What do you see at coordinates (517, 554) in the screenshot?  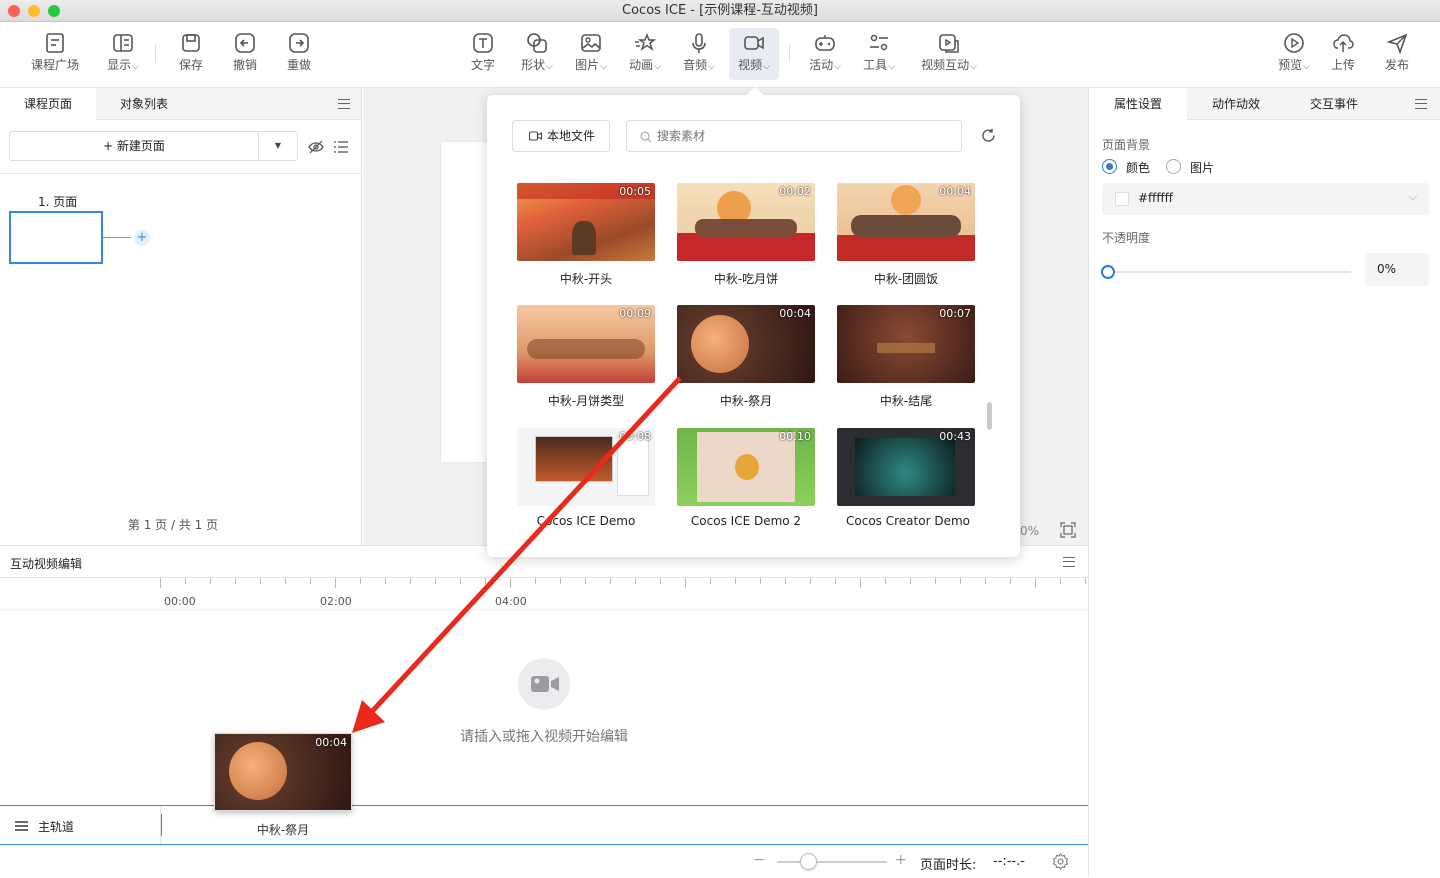 I see `drag-arrow-annotation` at bounding box center [517, 554].